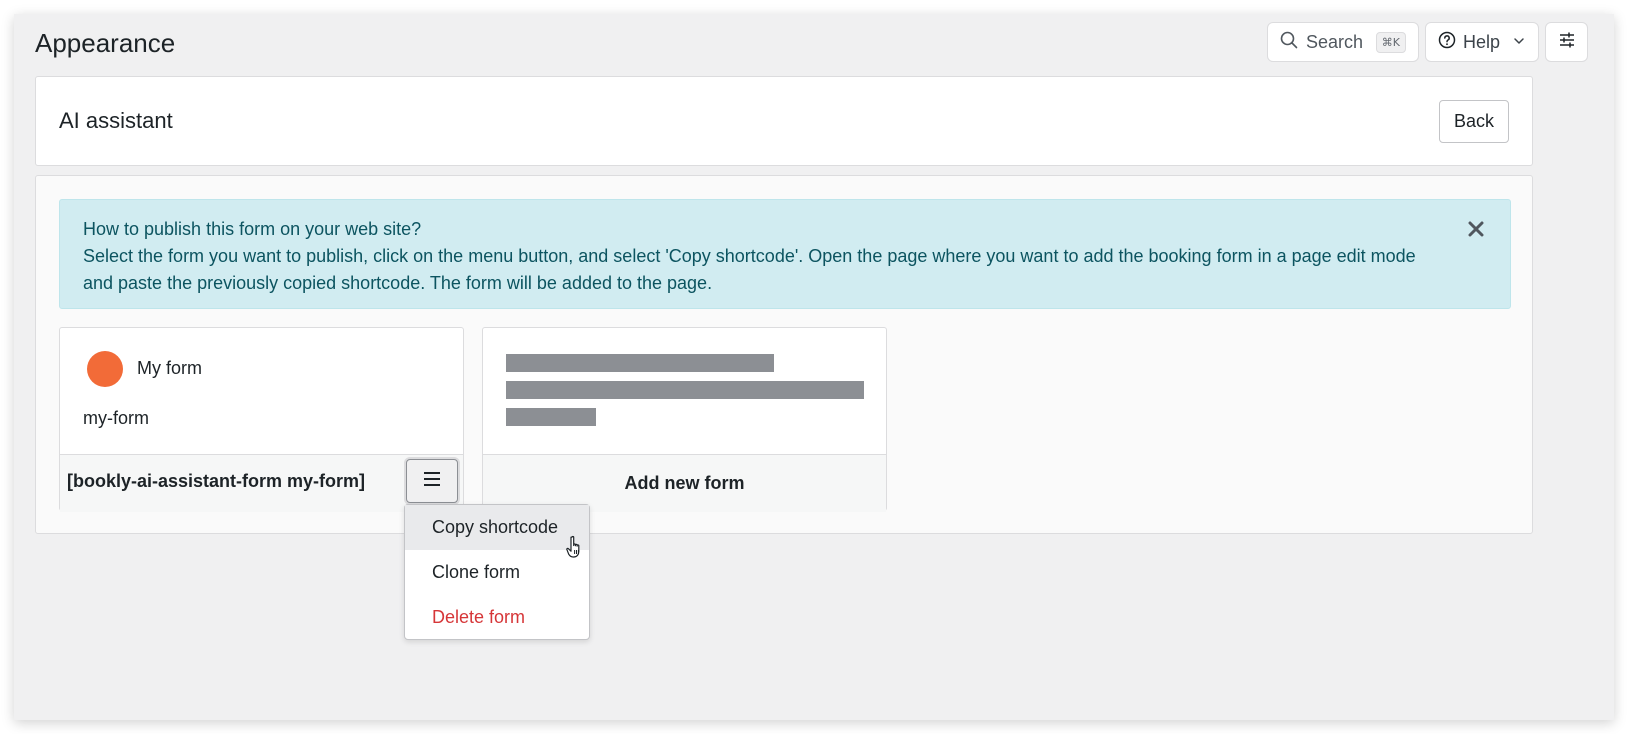  I want to click on form-actions-dropdown: Copy shortcode Clone form Delete form, so click(497, 572).